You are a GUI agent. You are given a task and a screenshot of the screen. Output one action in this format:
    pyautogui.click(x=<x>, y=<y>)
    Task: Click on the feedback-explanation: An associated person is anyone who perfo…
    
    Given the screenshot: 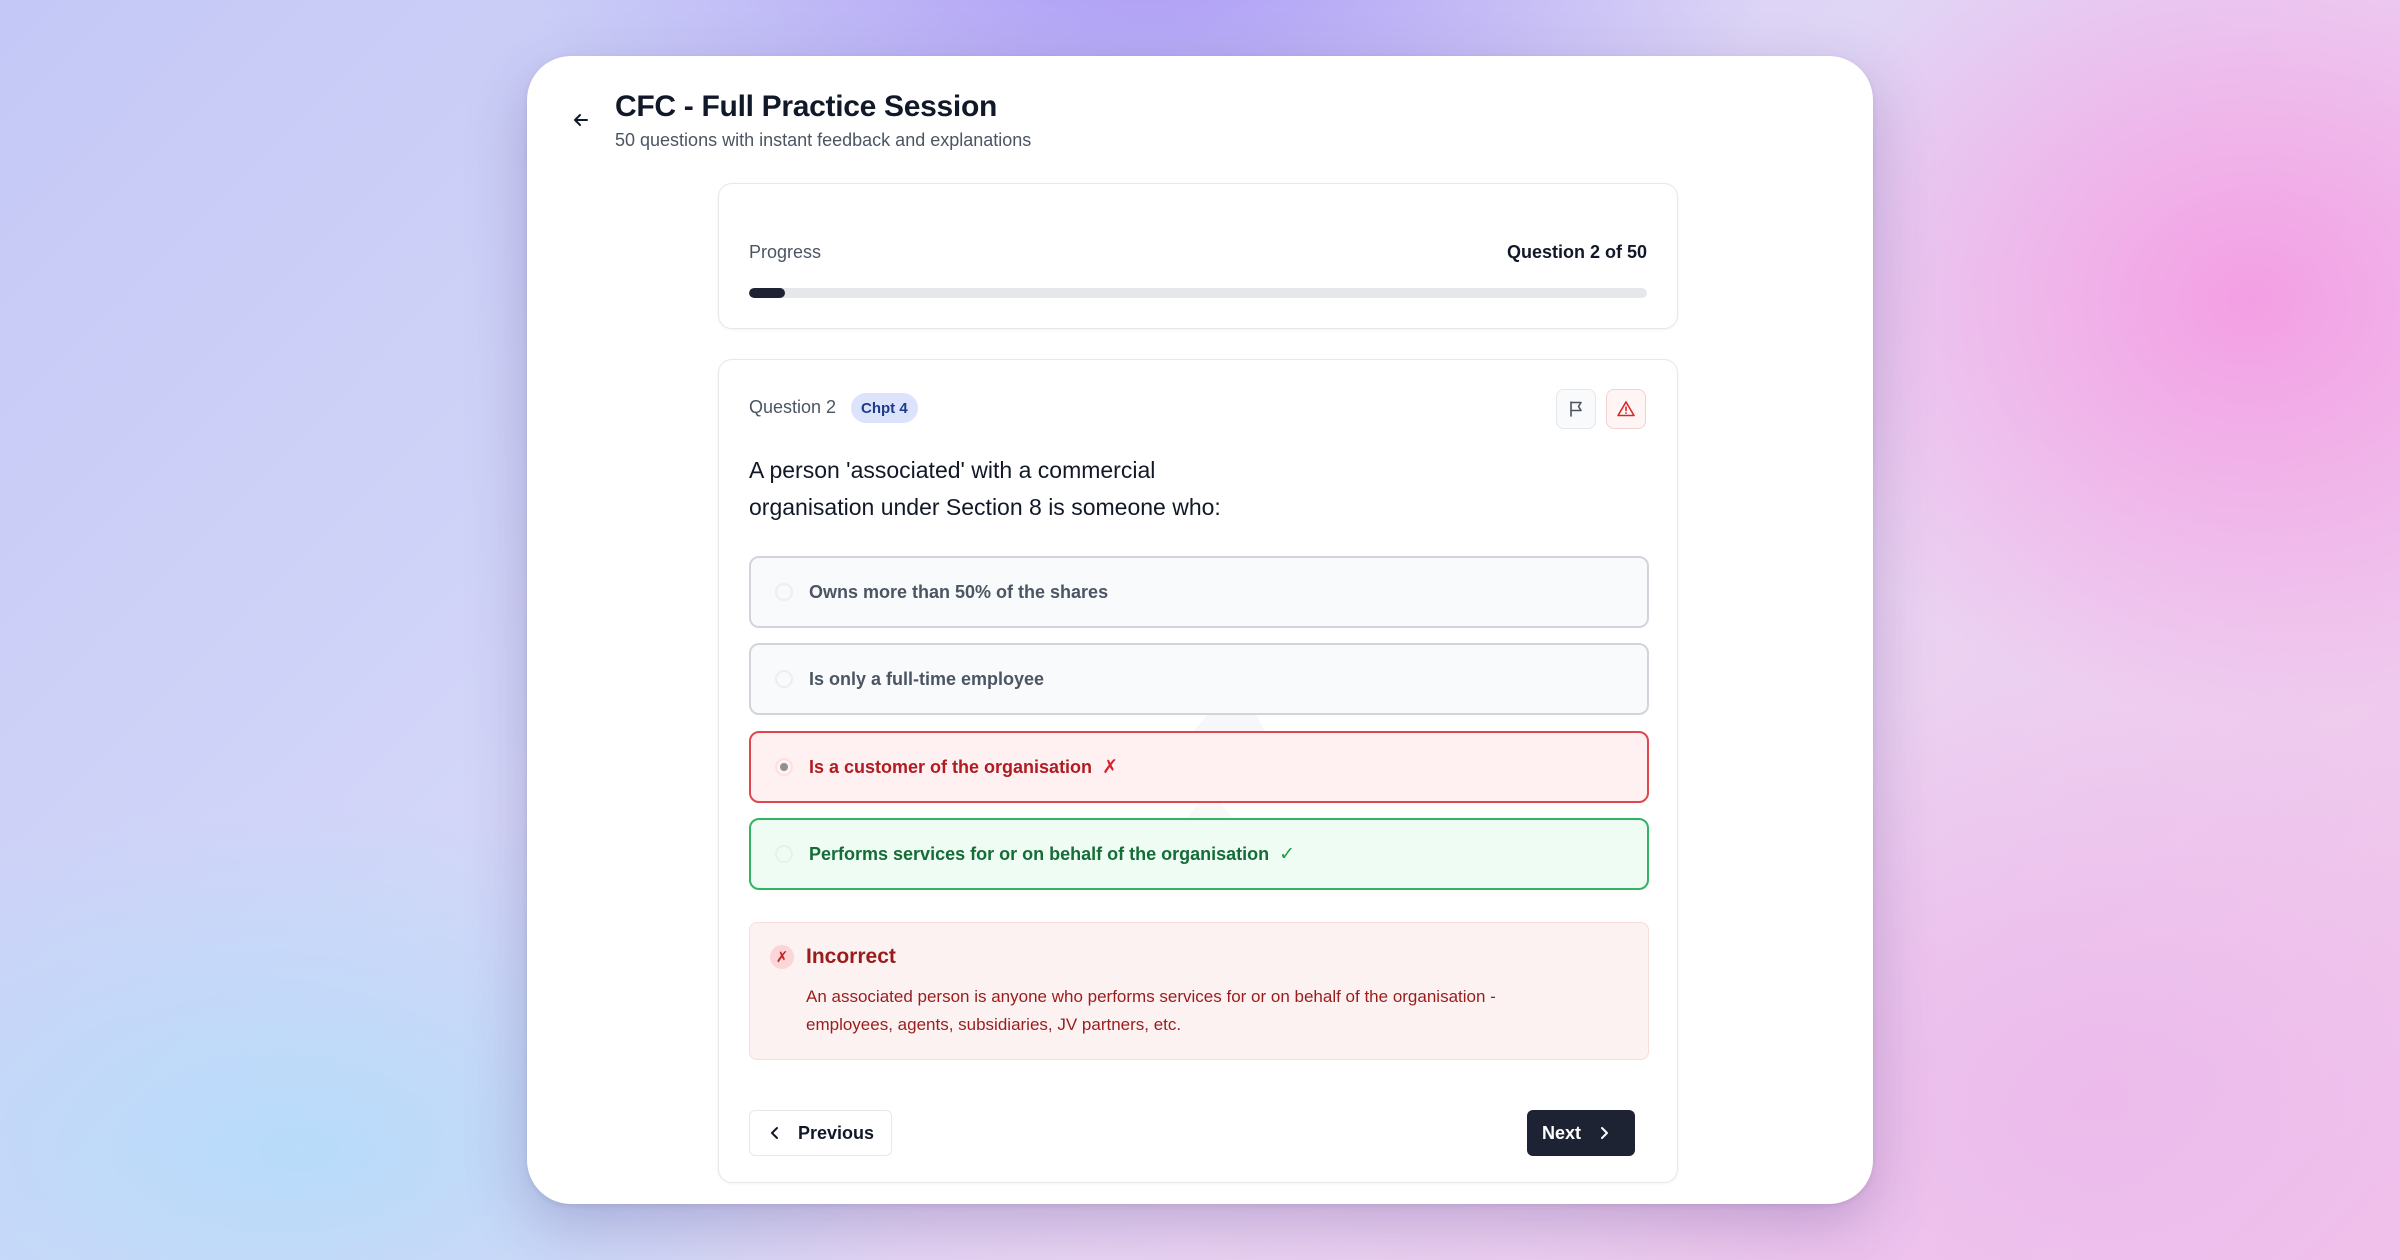 What is the action you would take?
    pyautogui.click(x=1151, y=1010)
    